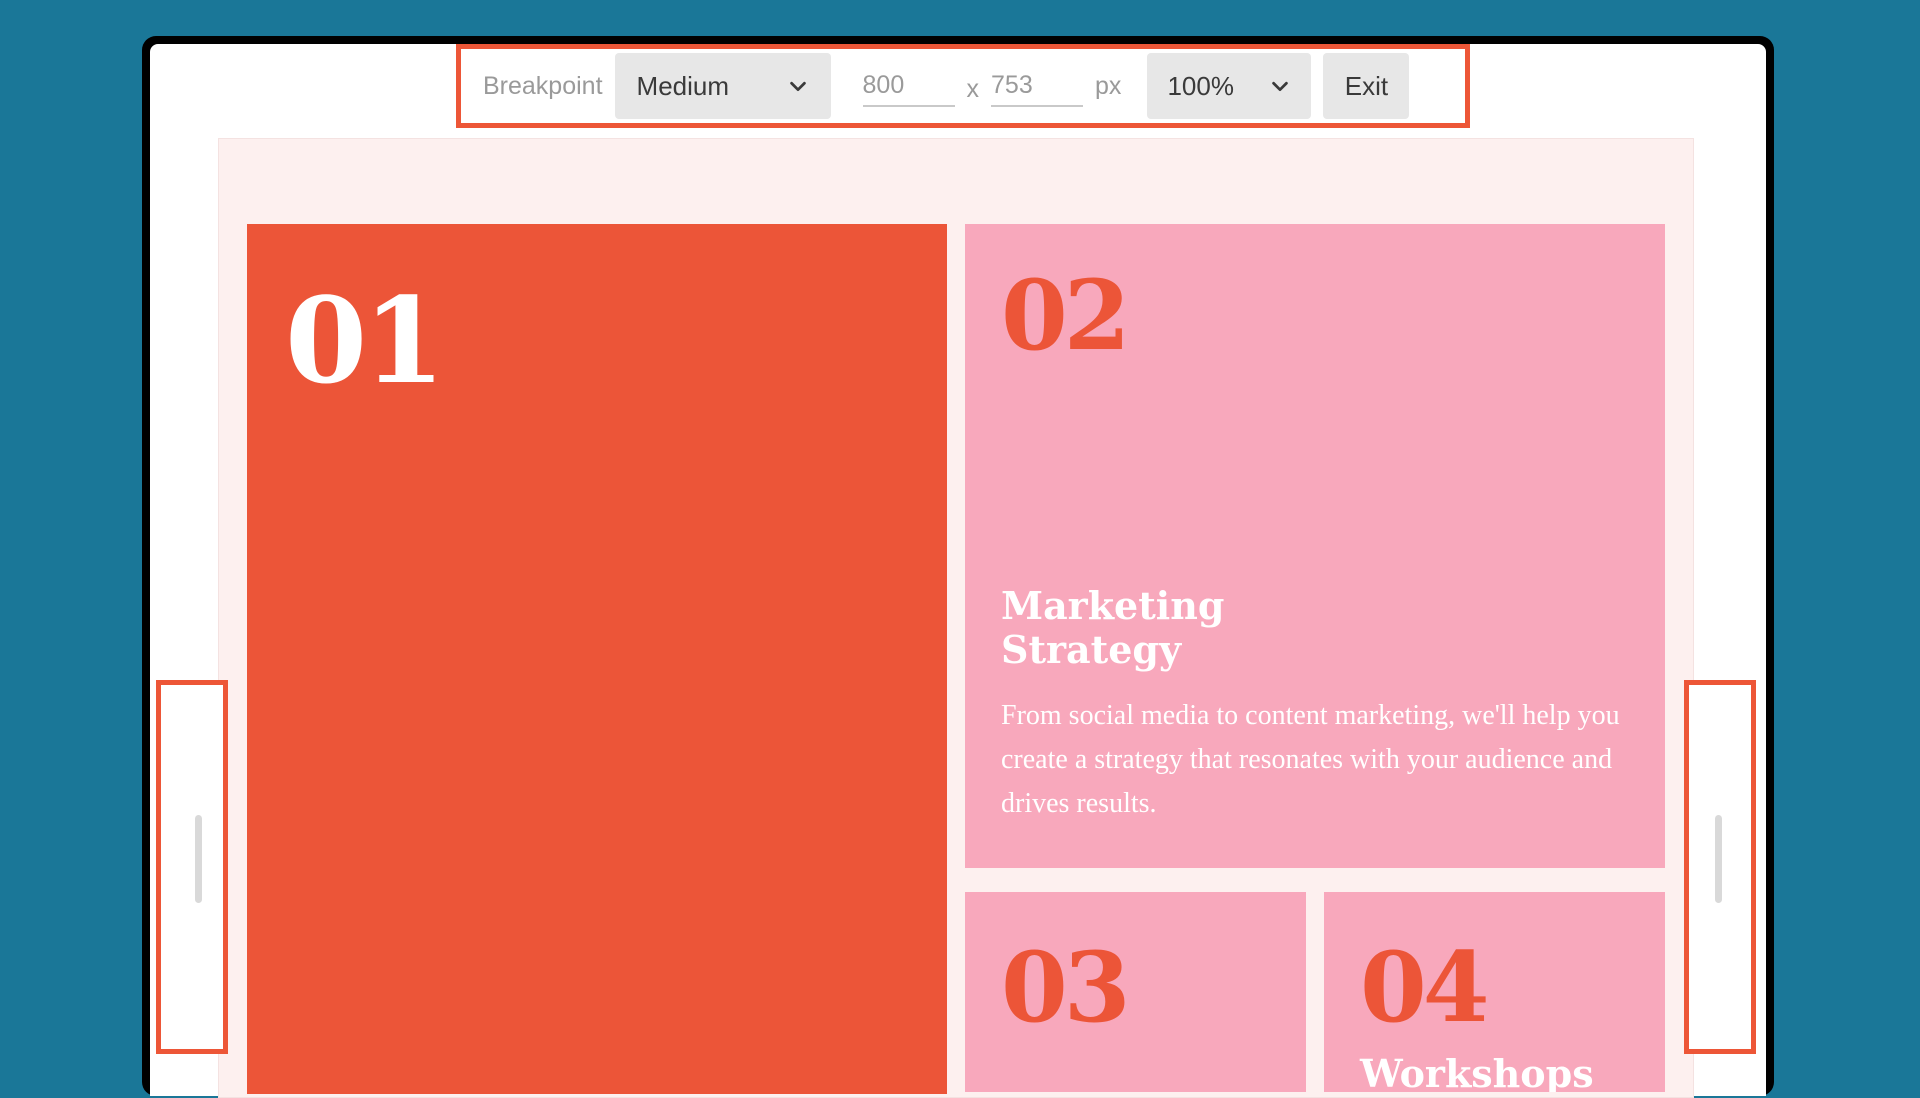 This screenshot has width=1920, height=1098. What do you see at coordinates (365, 340) in the screenshot?
I see `card-number: 01` at bounding box center [365, 340].